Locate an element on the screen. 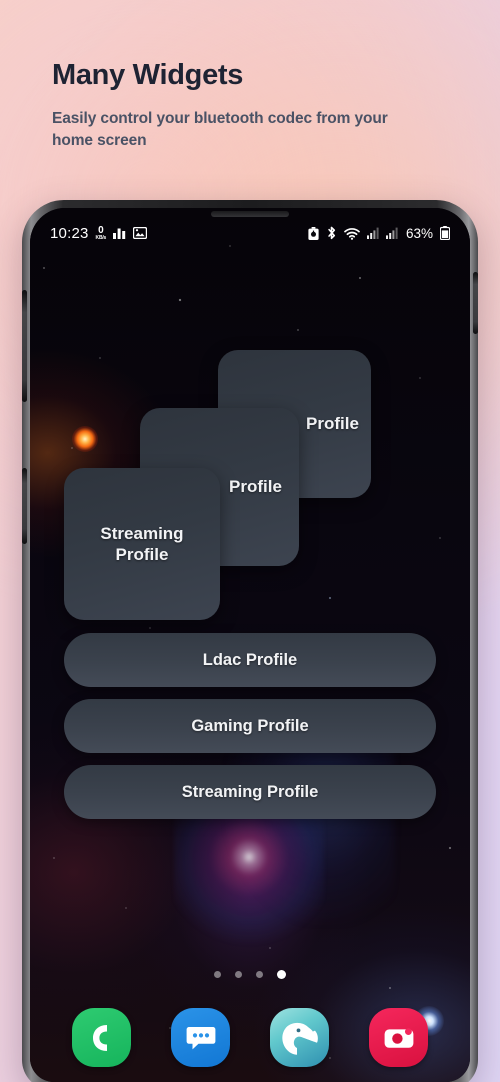  profile-button-streaming: Streaming Profile is located at coordinates (250, 792).